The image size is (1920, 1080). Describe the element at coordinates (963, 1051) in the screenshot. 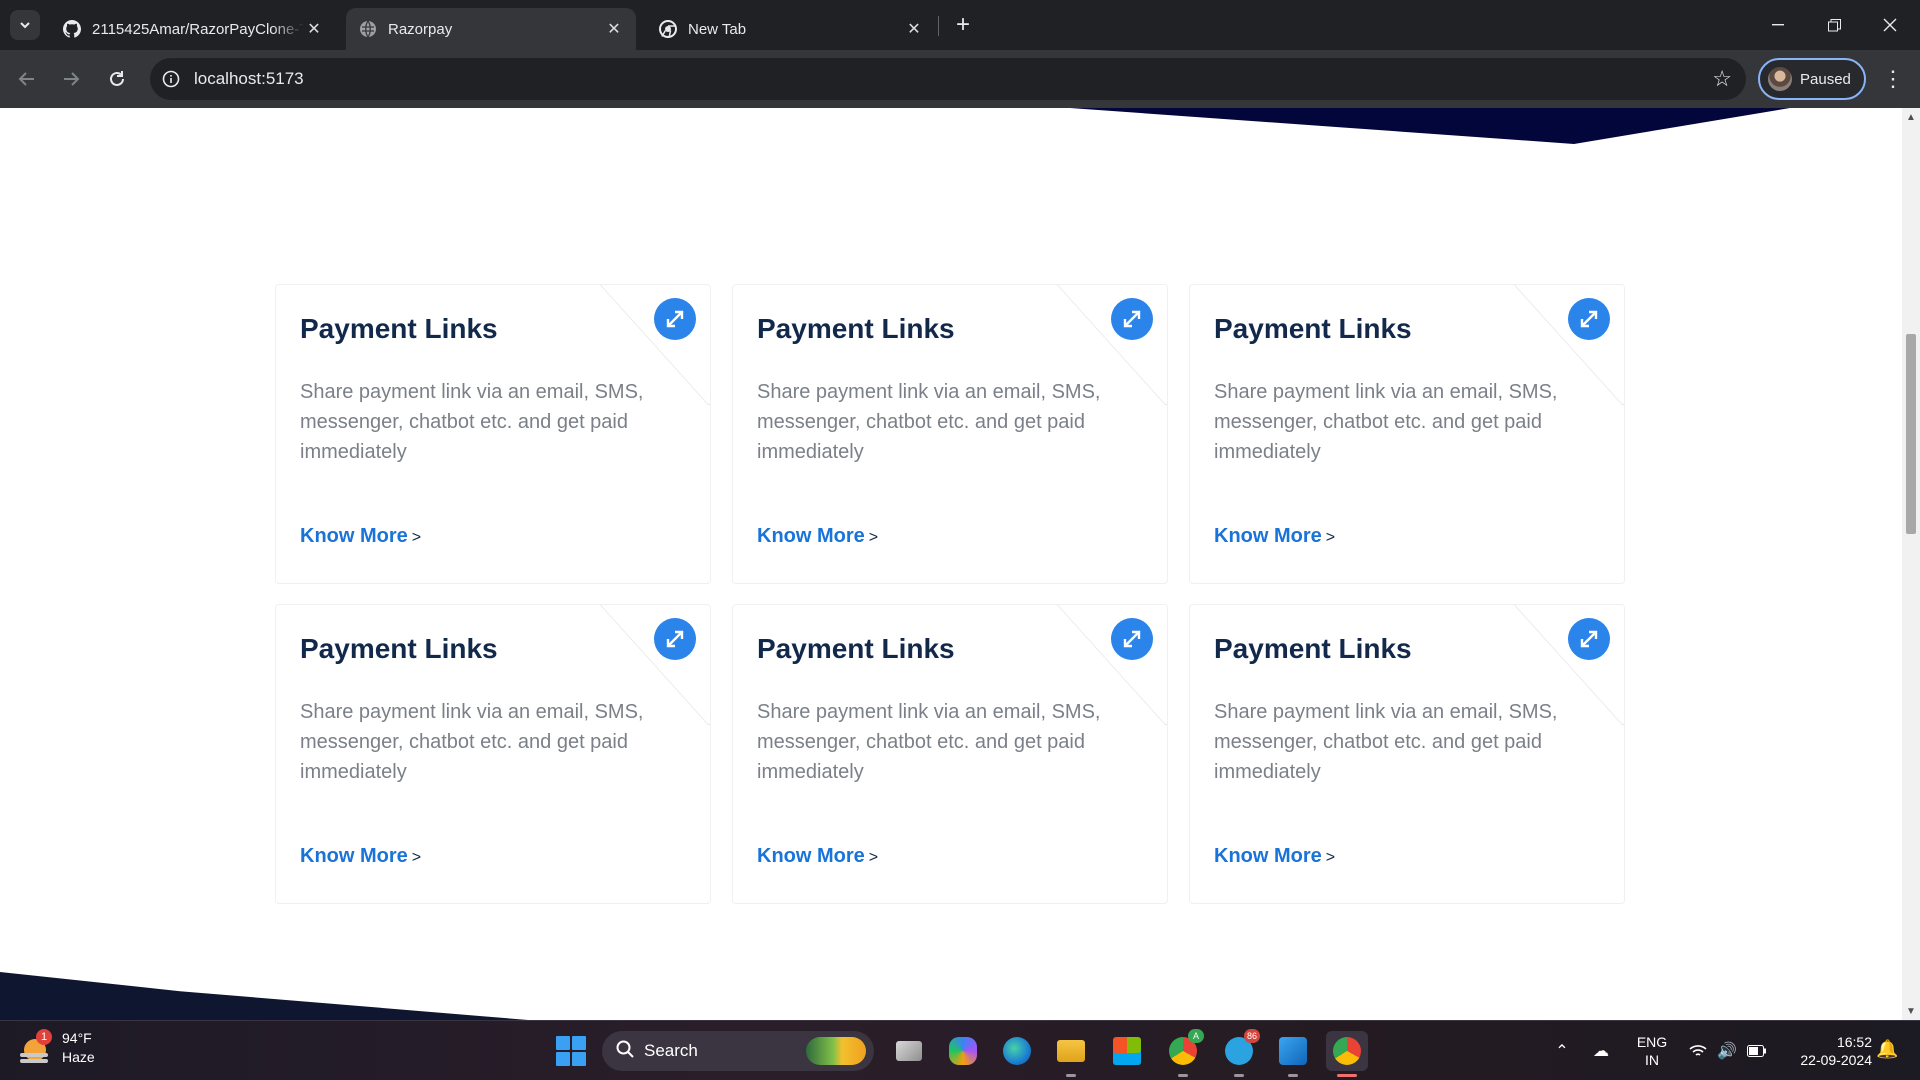

I see `copilot-icon` at that location.